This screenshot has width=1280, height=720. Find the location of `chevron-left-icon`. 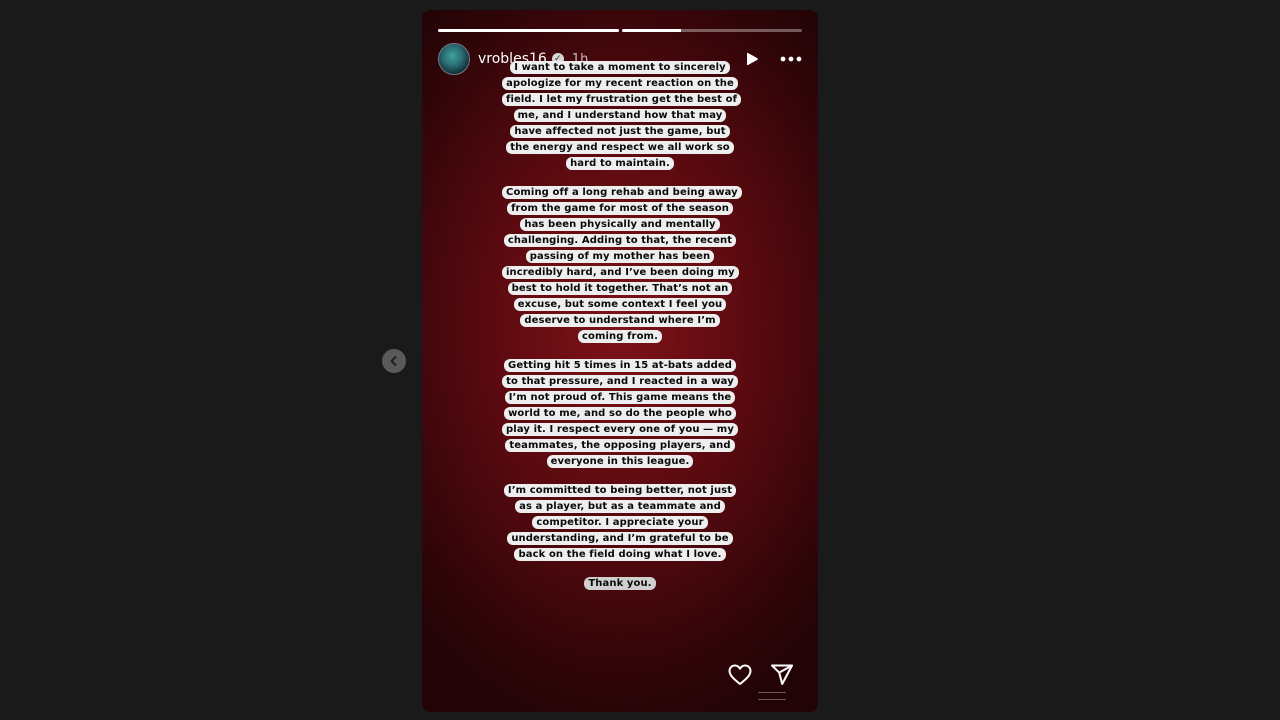

chevron-left-icon is located at coordinates (393, 361).